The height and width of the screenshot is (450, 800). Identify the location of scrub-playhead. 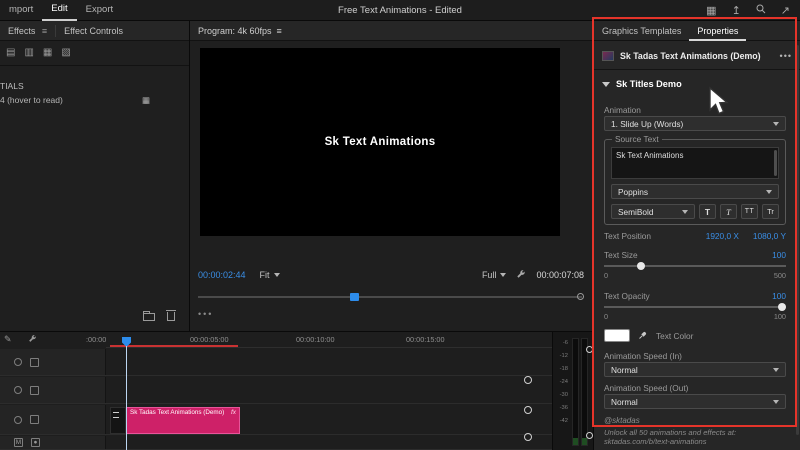
(354, 297).